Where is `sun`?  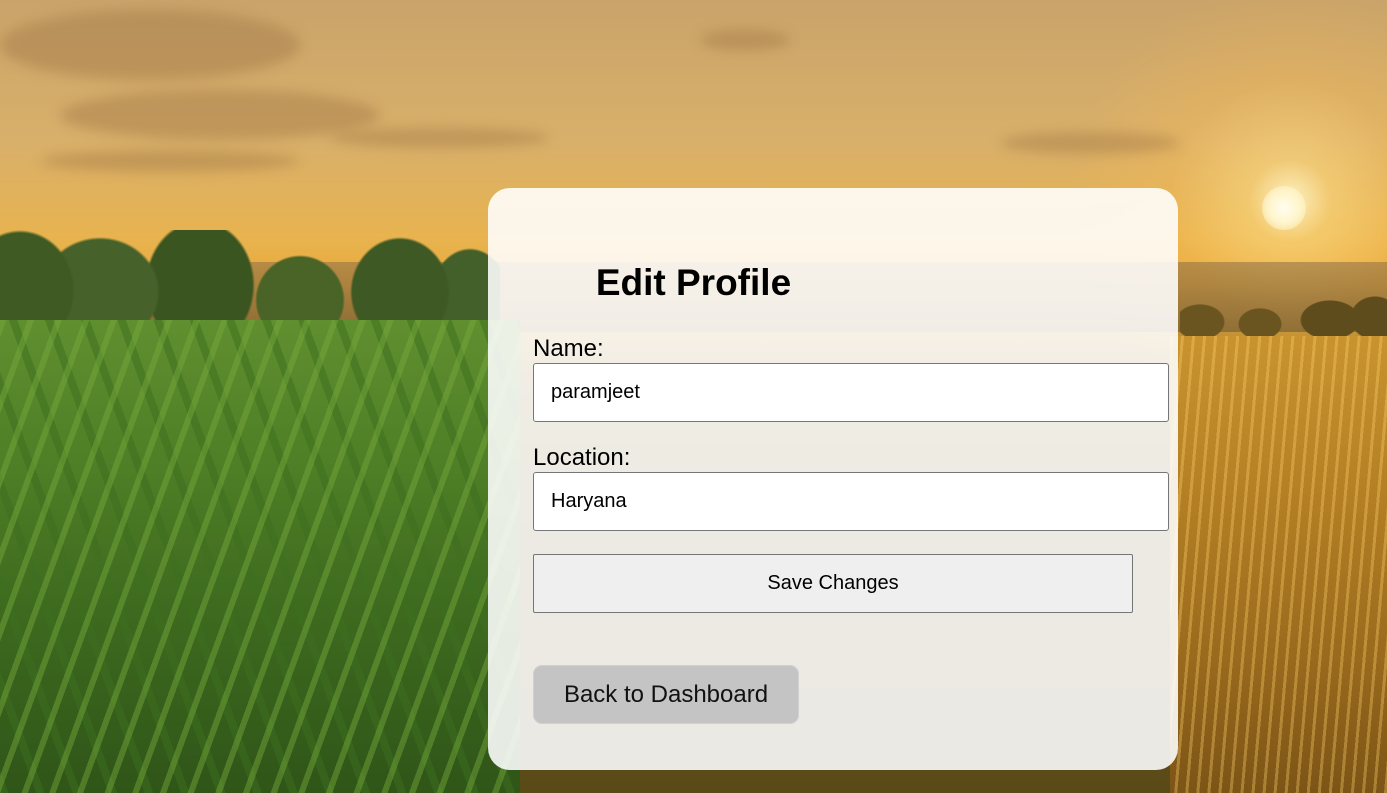 sun is located at coordinates (1284, 208).